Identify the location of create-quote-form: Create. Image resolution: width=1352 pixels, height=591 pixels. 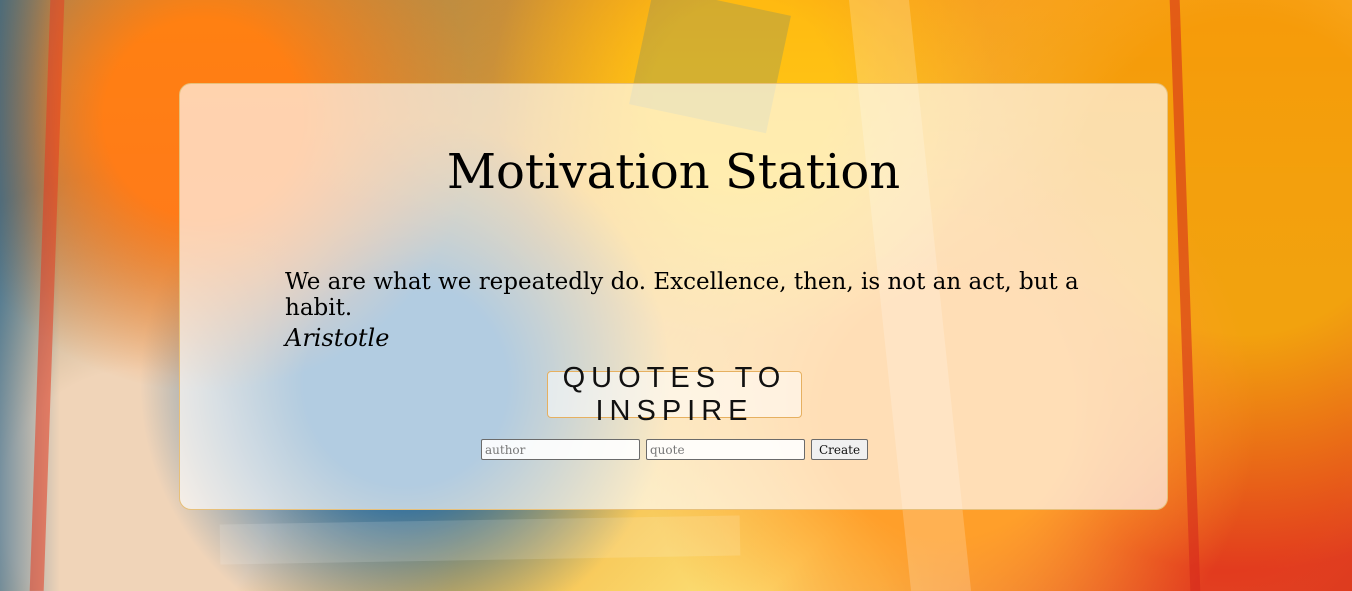
(675, 449).